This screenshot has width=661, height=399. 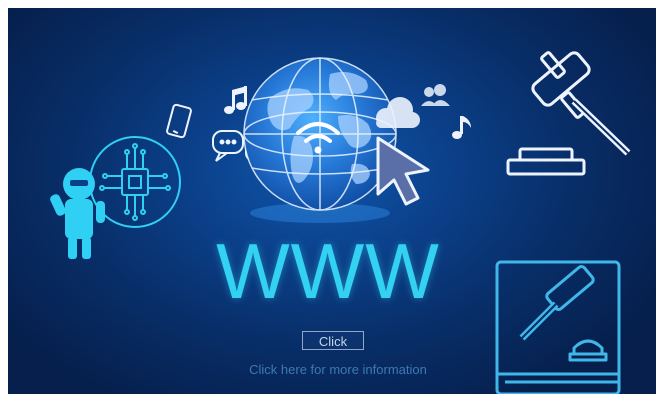 I want to click on law-book-icon, so click(x=558, y=327).